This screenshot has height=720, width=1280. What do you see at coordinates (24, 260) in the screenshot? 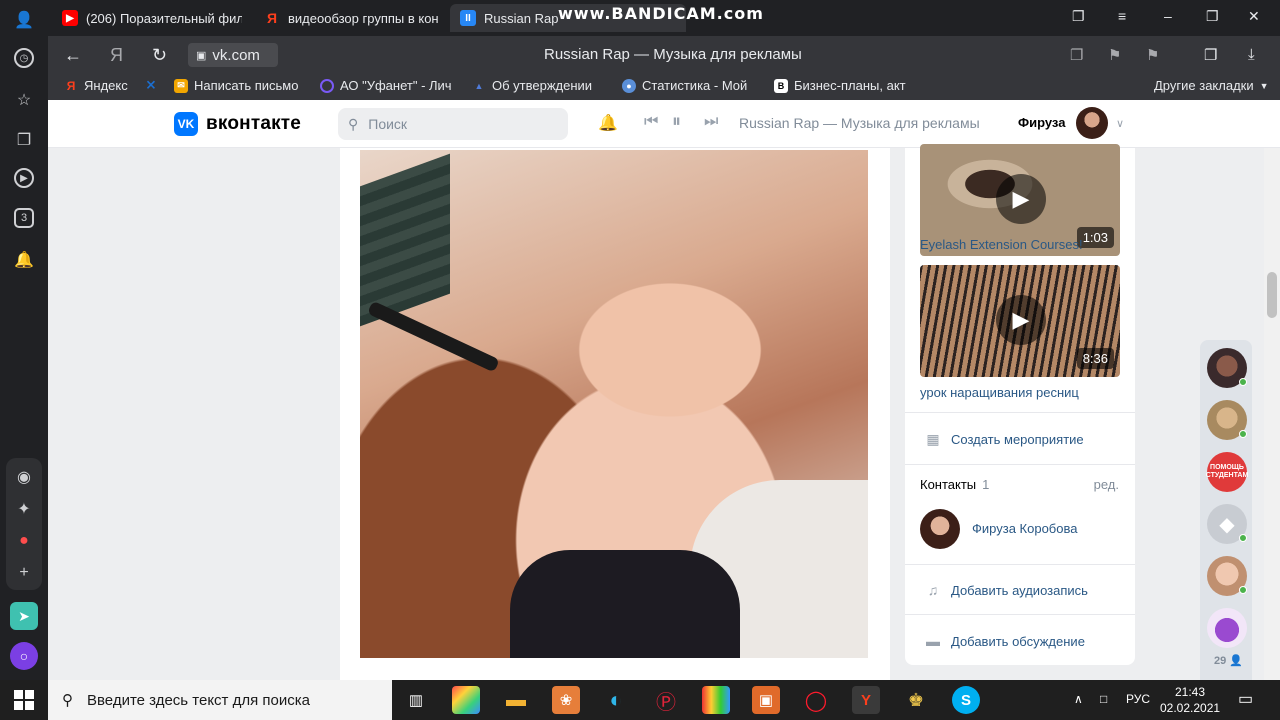
I see `bell-icon: 🔔` at bounding box center [24, 260].